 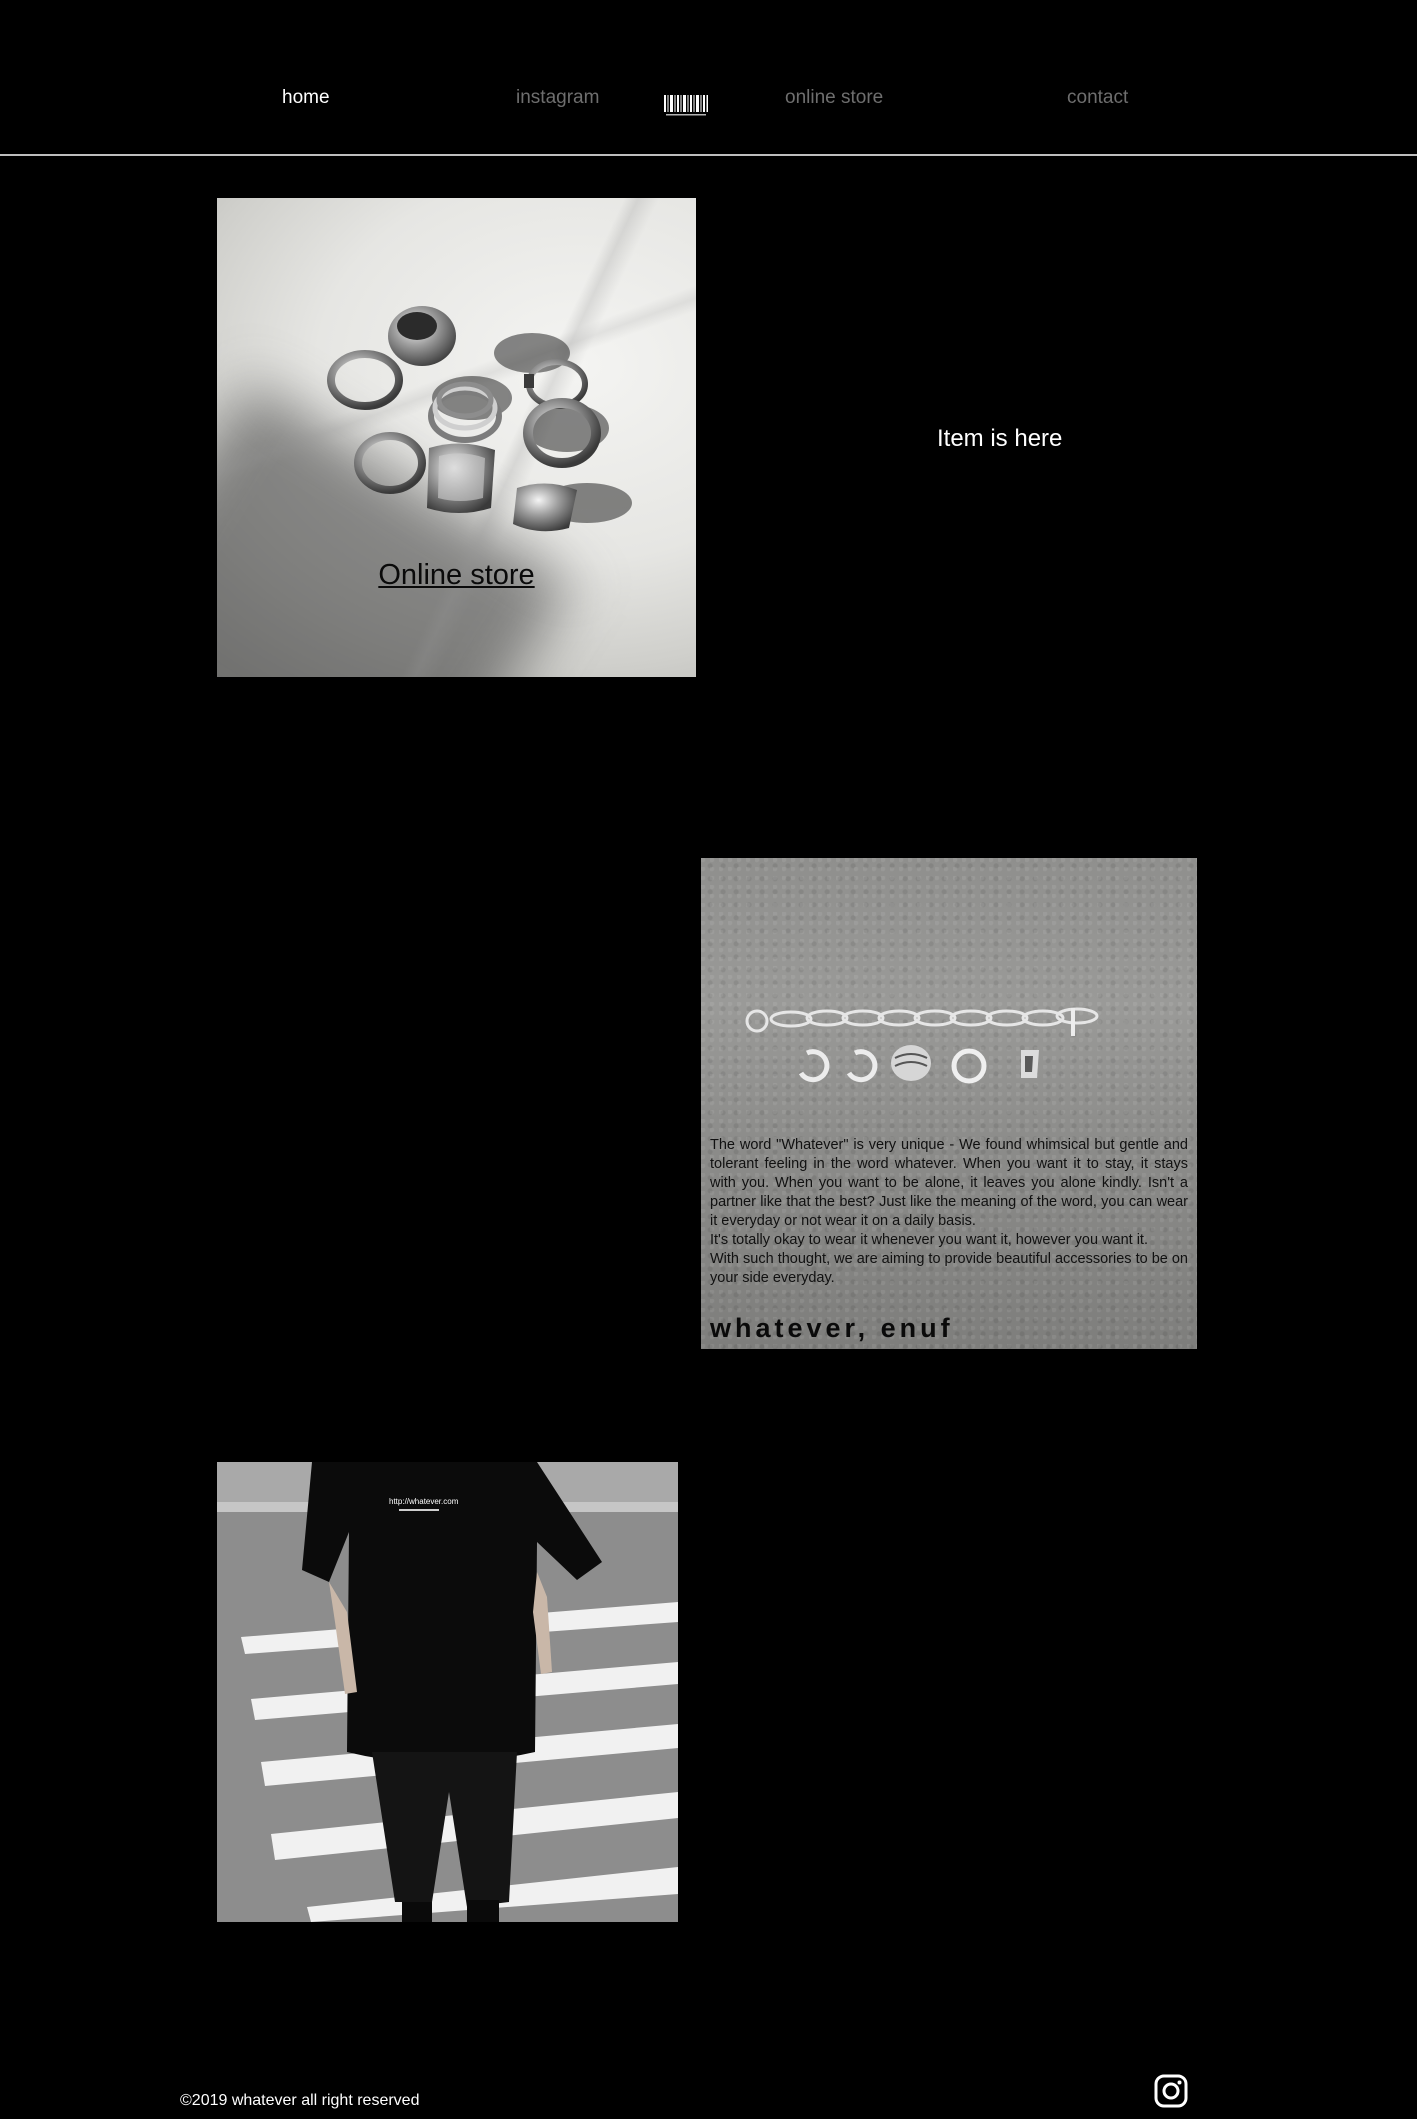 I want to click on rings-photo: Online store, so click(x=456, y=437).